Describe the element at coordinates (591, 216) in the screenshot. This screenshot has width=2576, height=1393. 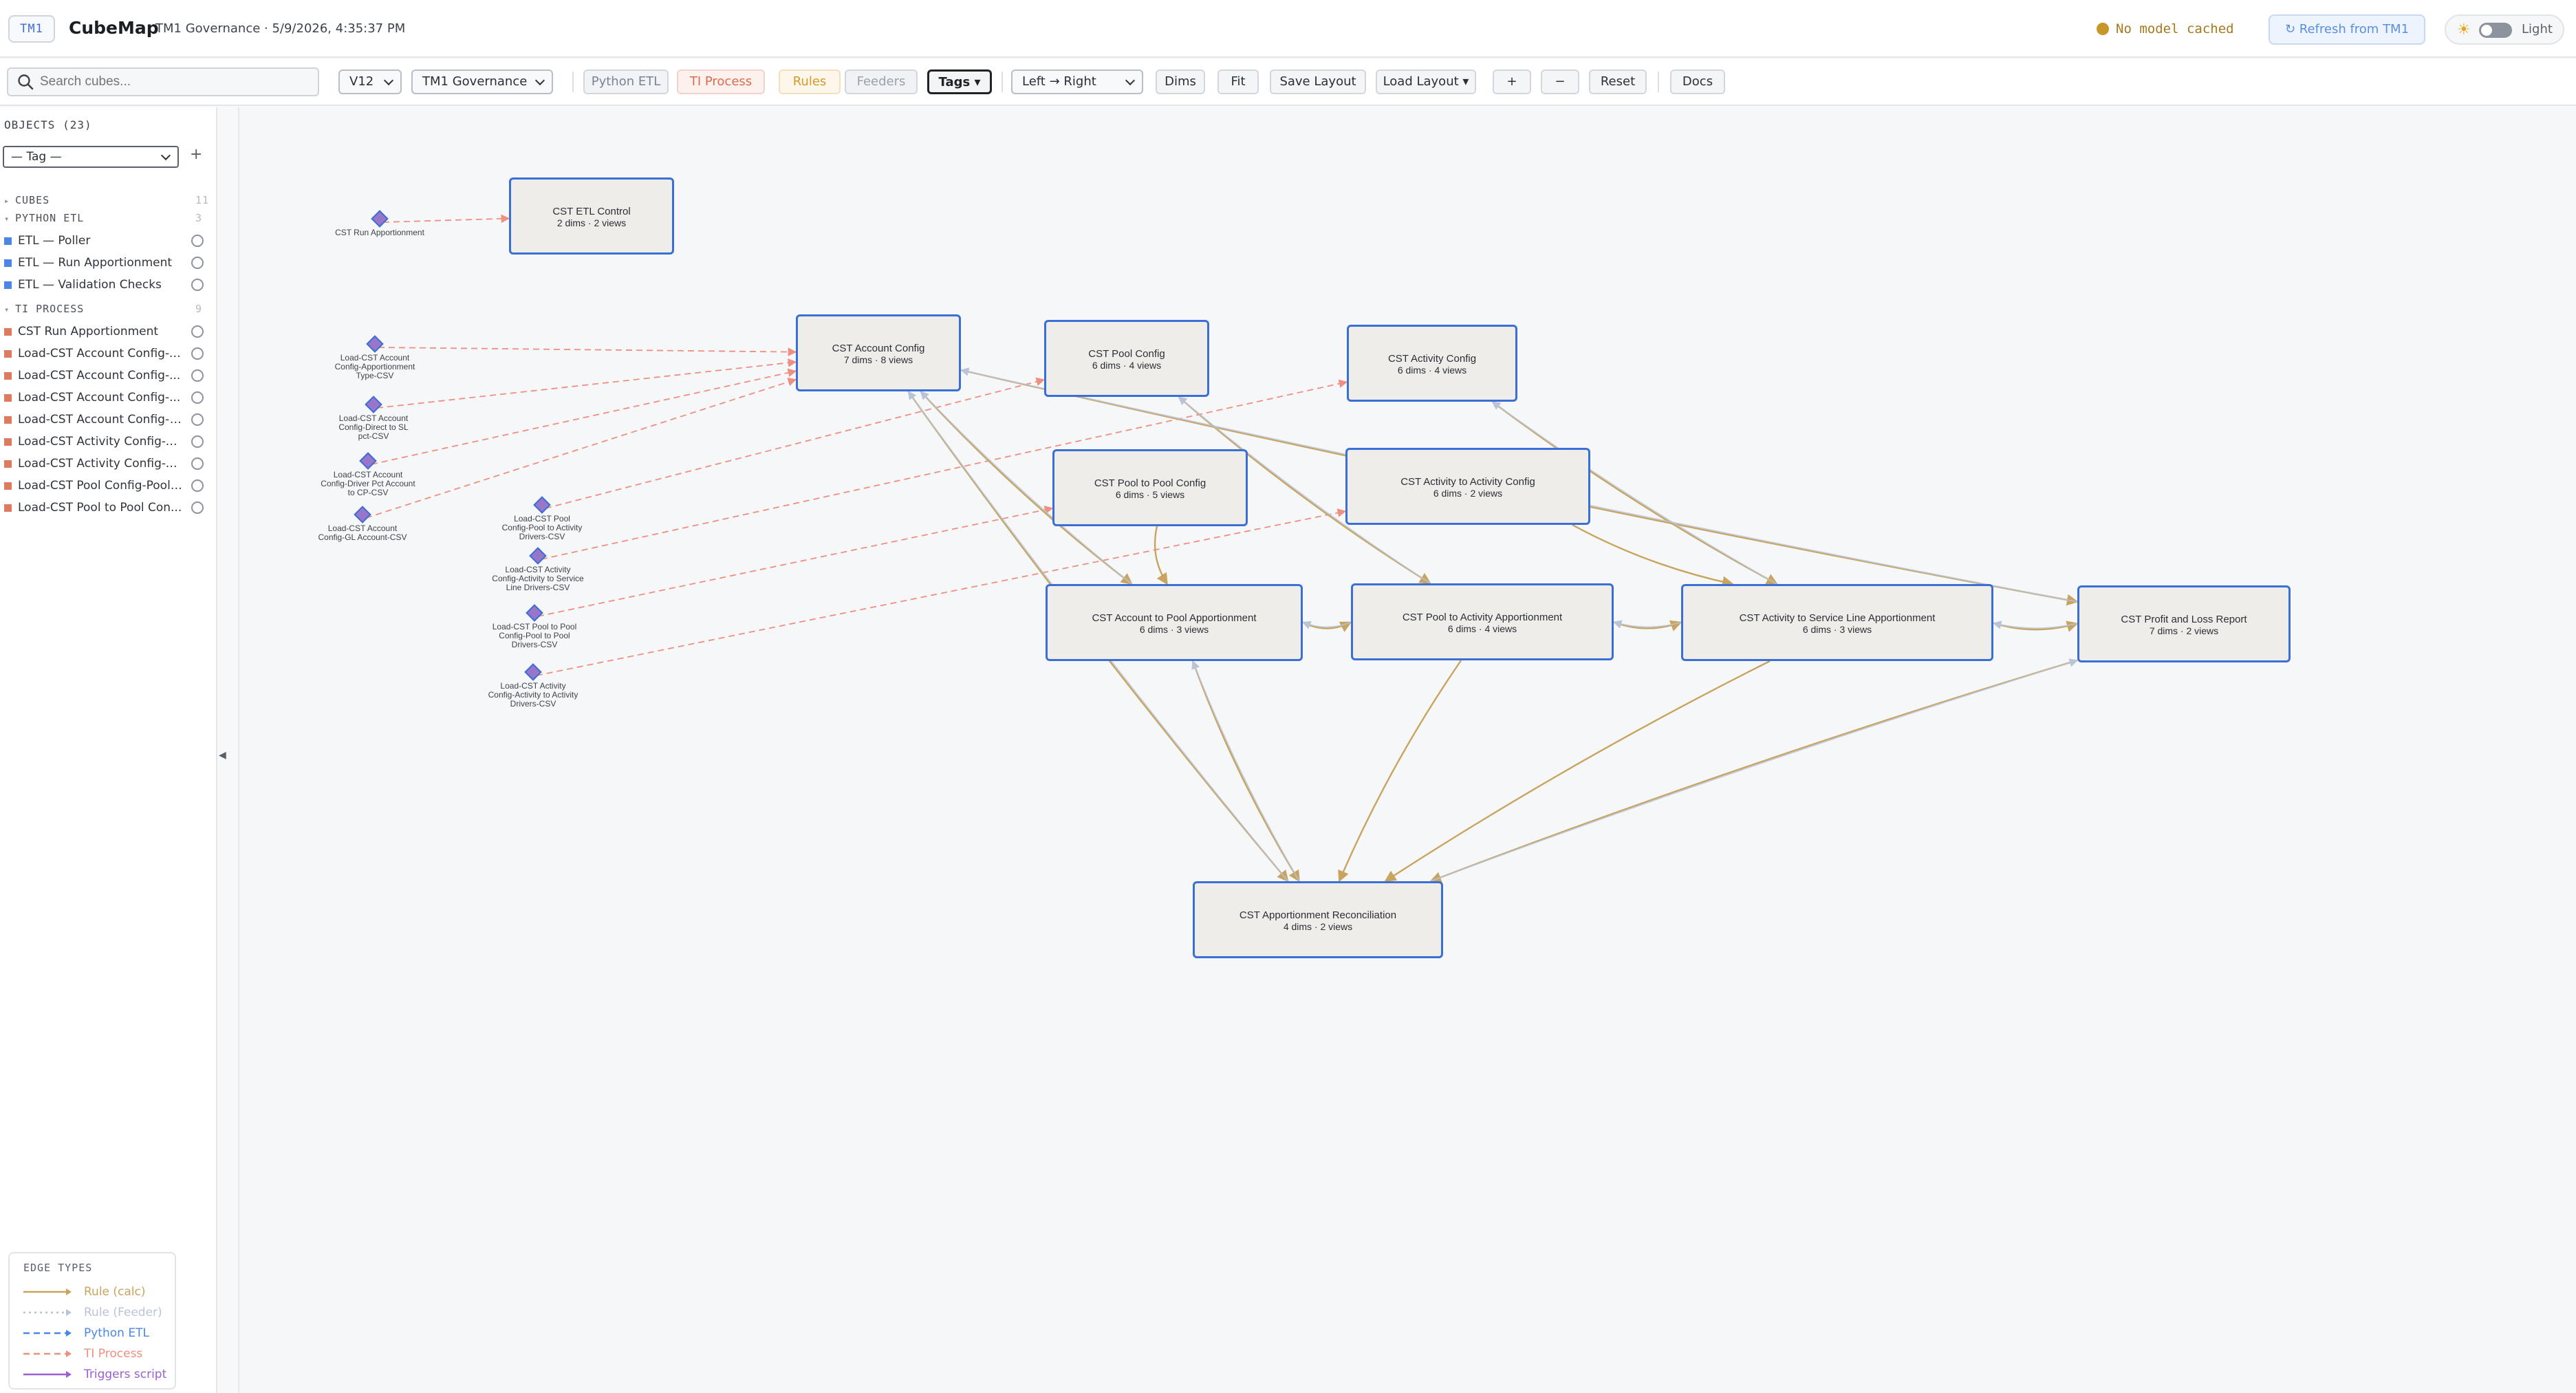
I see `cube-node: CST ETL Control 2 dims · 2 views` at that location.